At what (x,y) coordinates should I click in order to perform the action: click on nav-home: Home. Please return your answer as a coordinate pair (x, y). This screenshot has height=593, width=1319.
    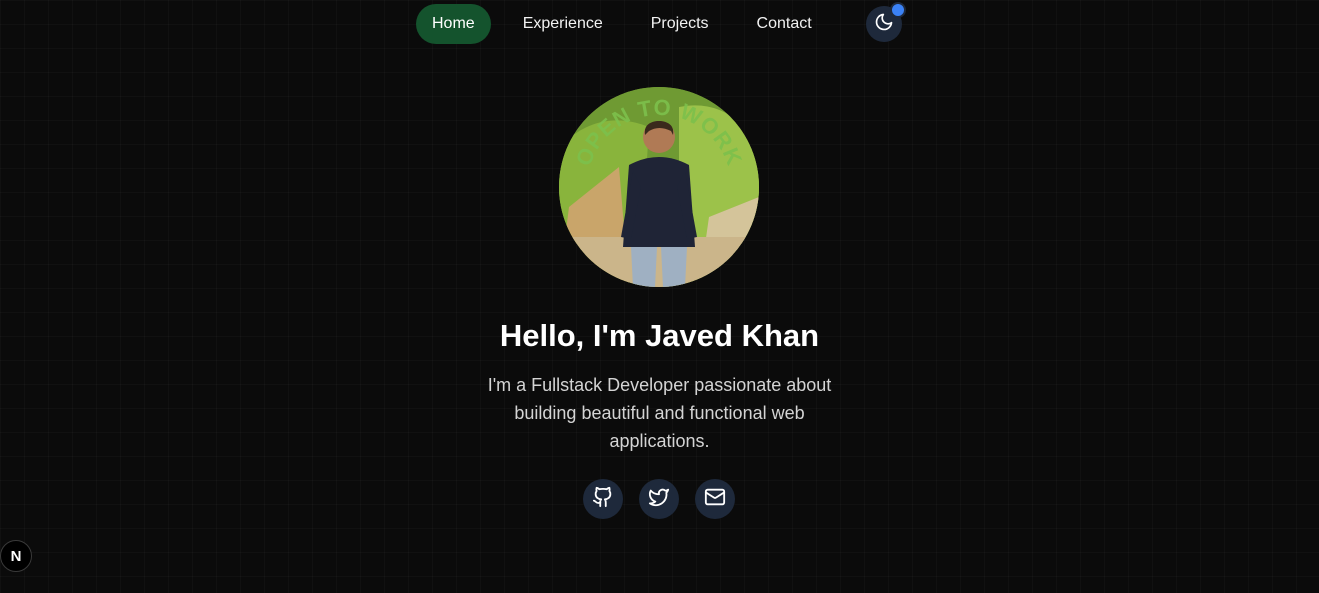
    Looking at the image, I should click on (453, 24).